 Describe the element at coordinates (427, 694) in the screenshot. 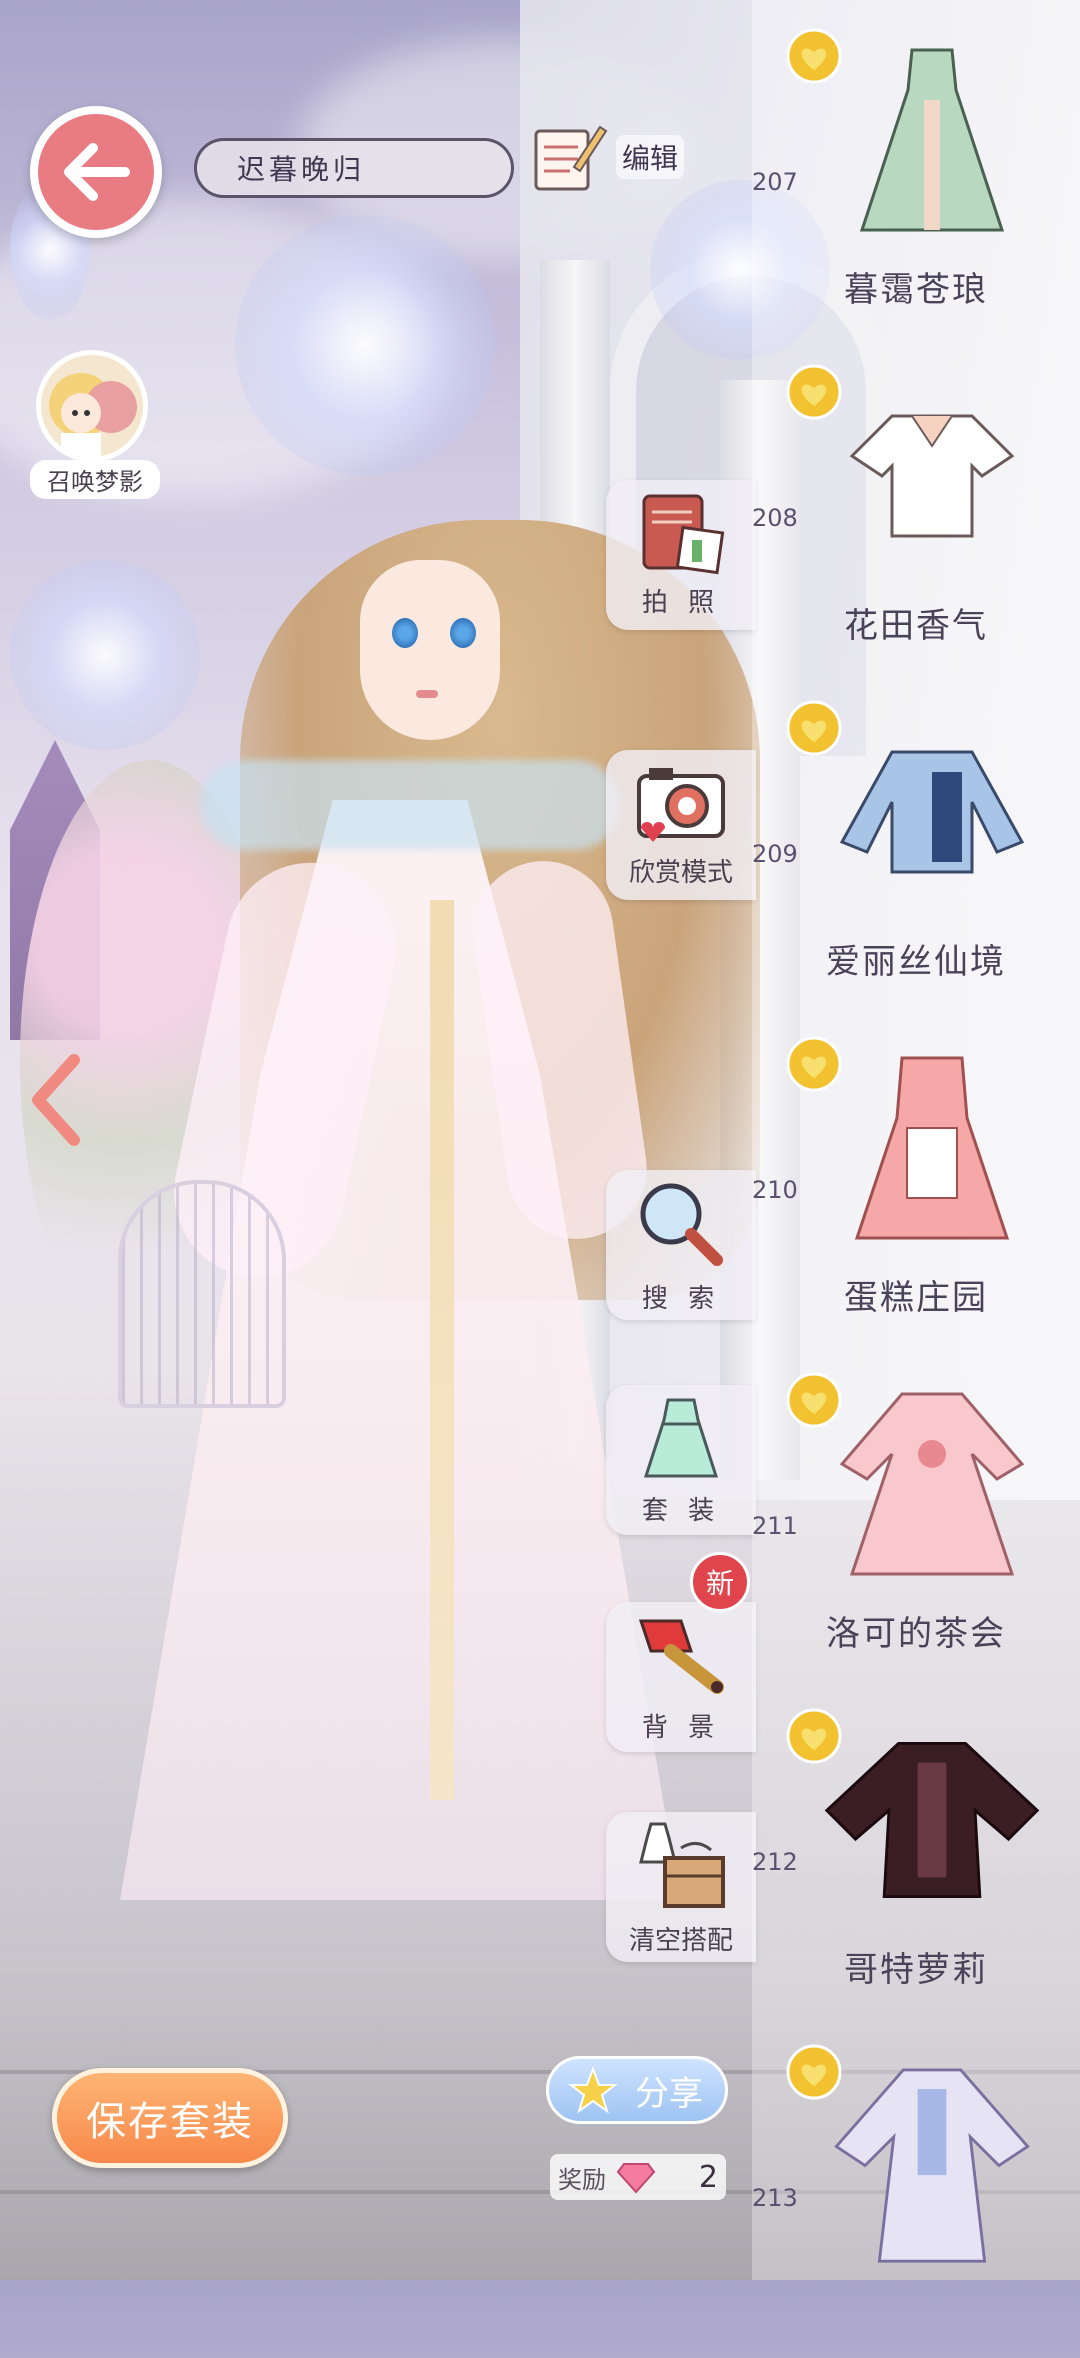

I see `character-lips` at that location.